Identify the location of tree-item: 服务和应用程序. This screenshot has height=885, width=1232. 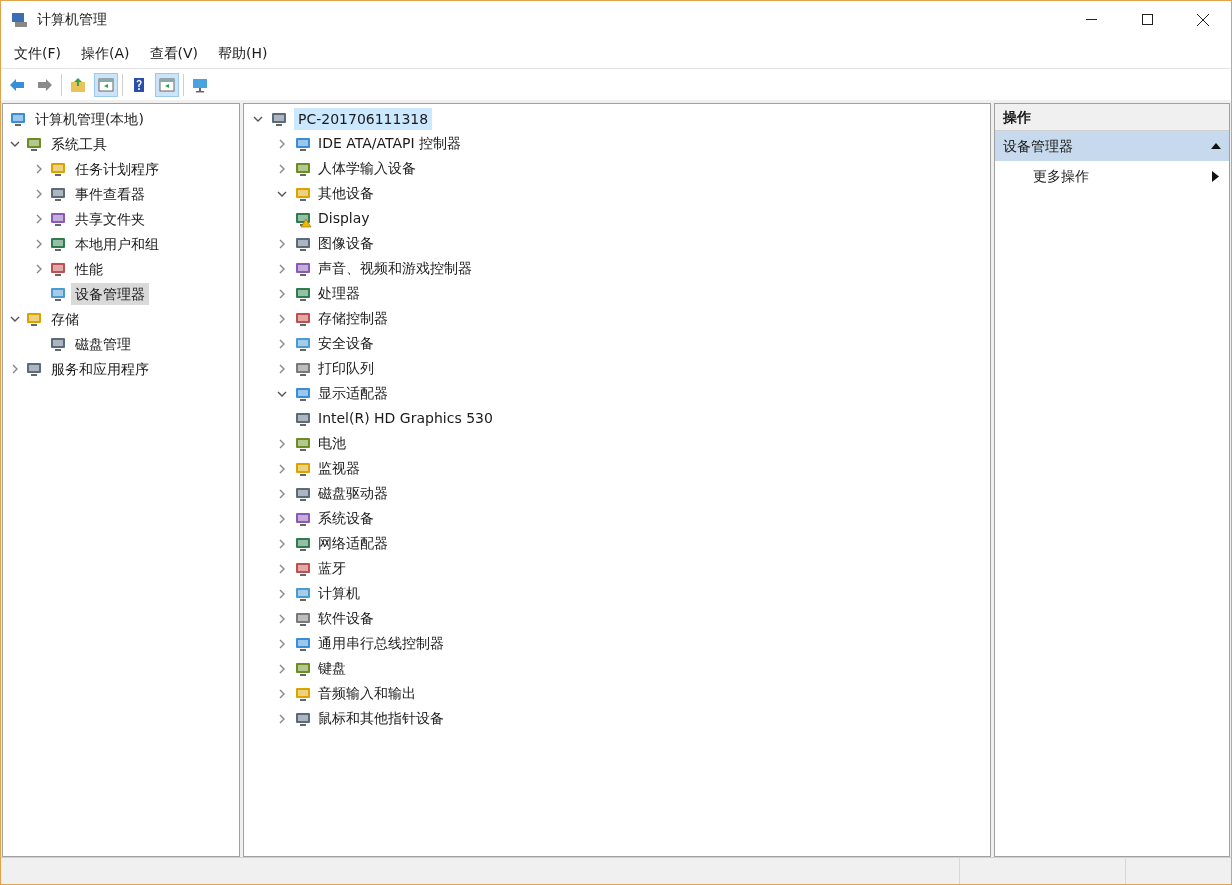
(100, 368).